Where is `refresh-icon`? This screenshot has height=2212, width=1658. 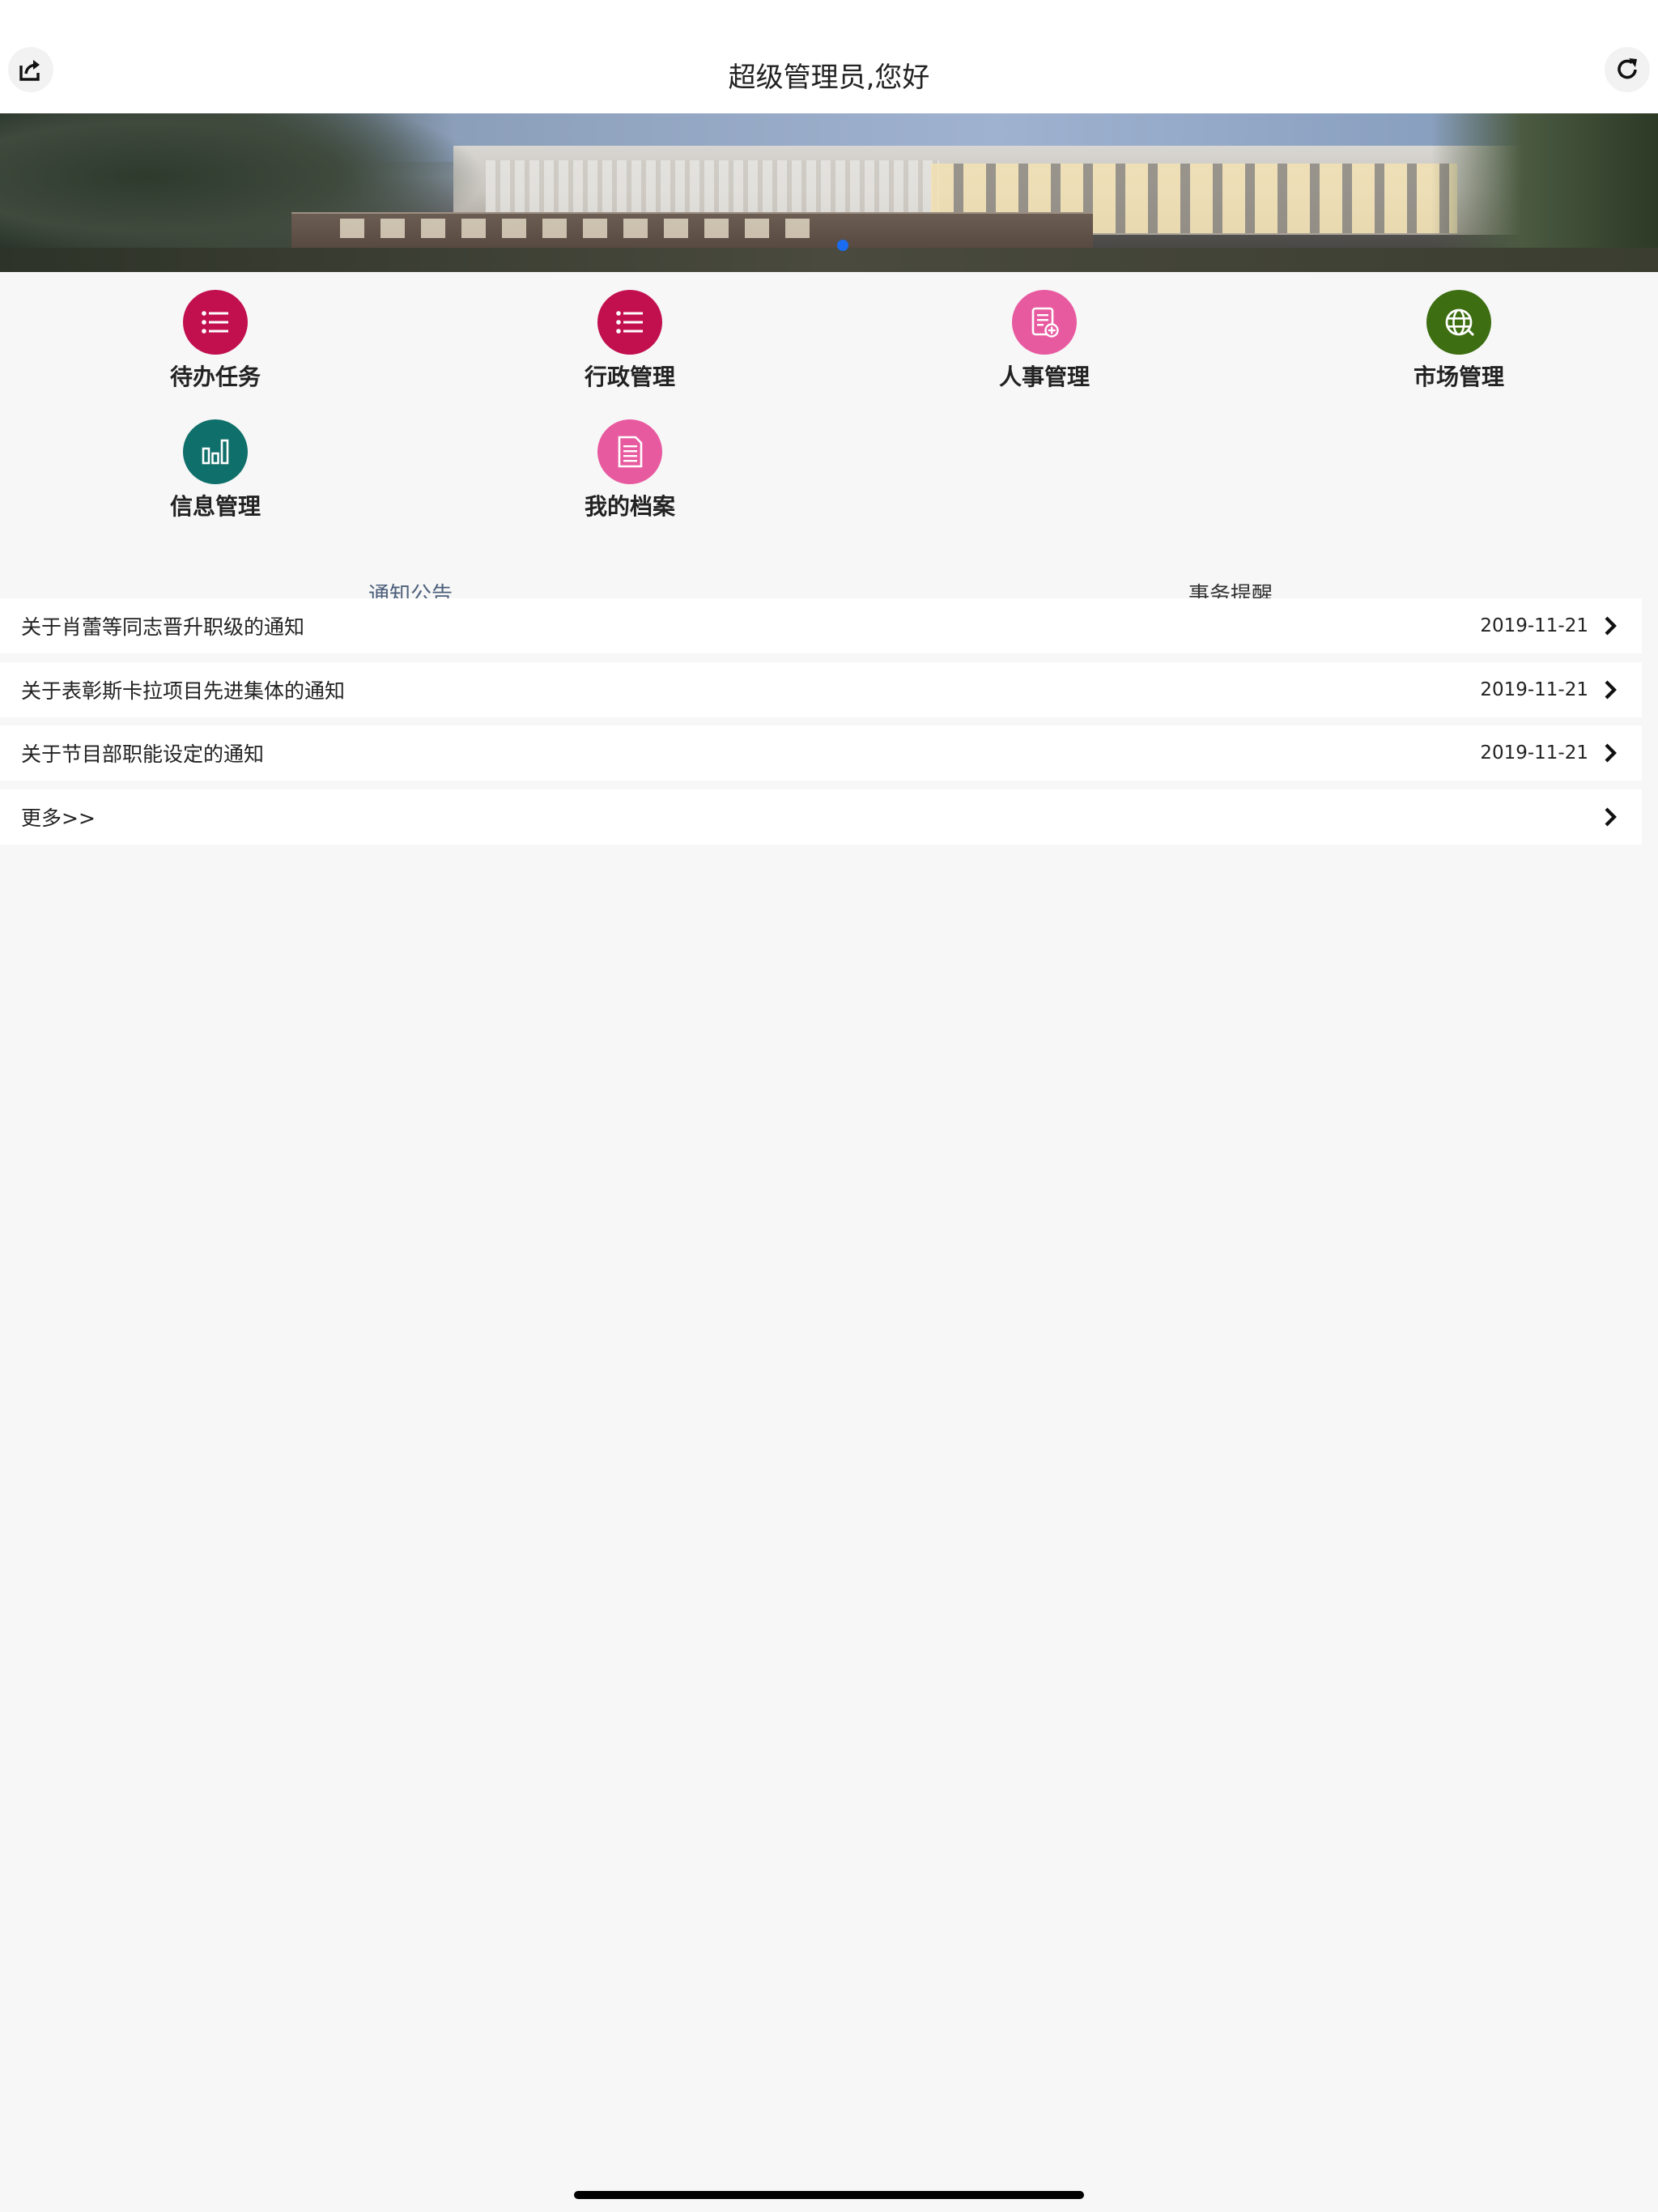 refresh-icon is located at coordinates (1627, 68).